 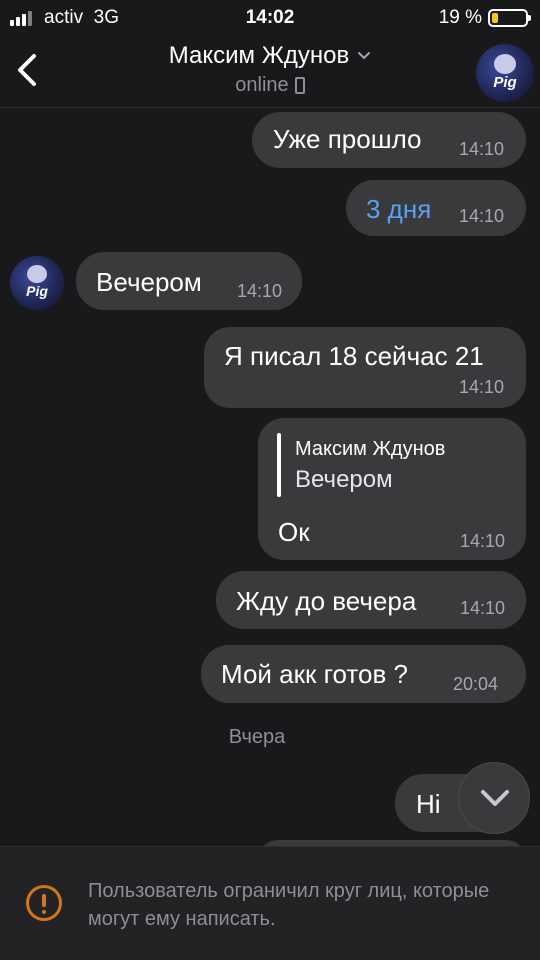 What do you see at coordinates (347, 139) in the screenshot?
I see `message-text: Уже прошло` at bounding box center [347, 139].